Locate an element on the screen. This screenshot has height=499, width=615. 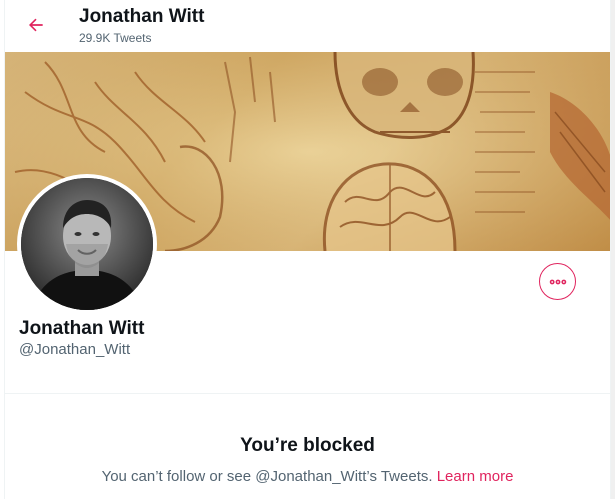
more-horizontal-icon is located at coordinates (557, 281).